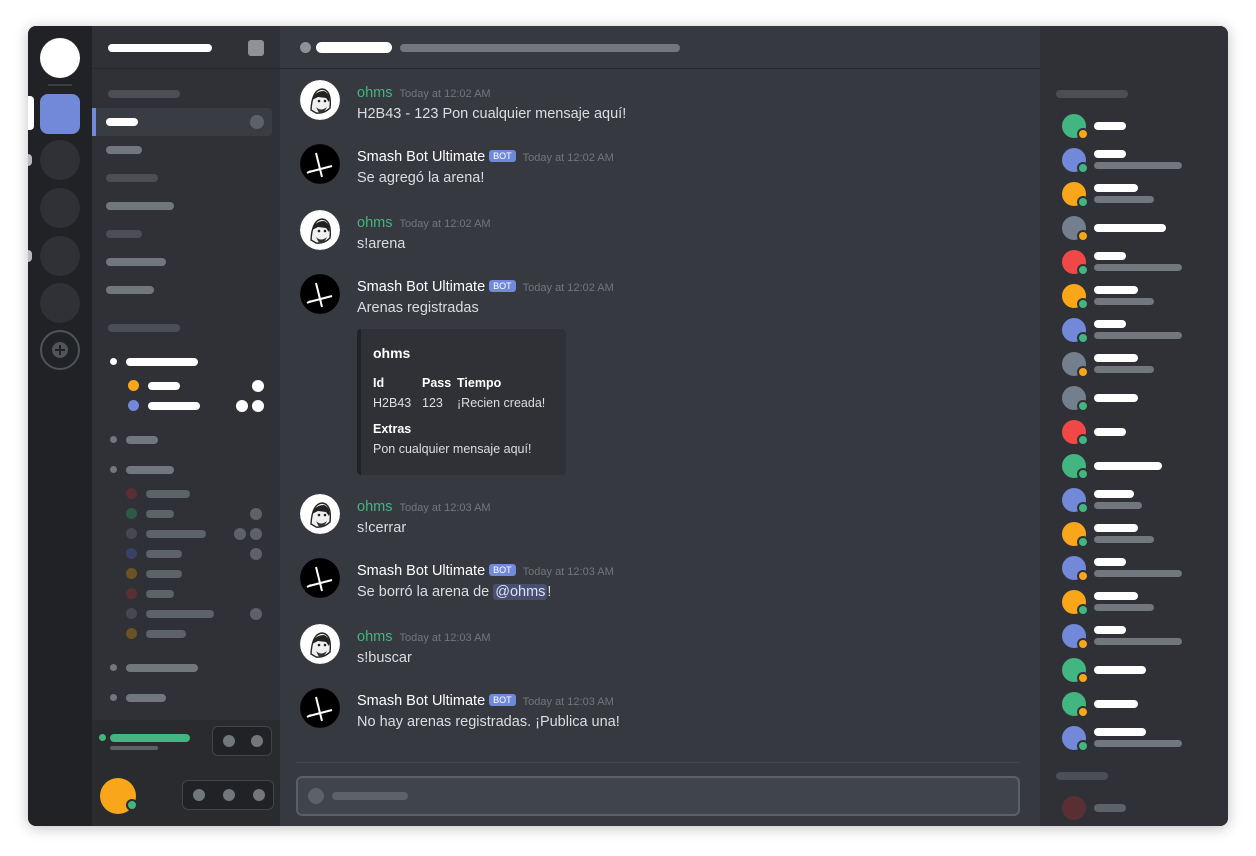  Describe the element at coordinates (60, 114) in the screenshot. I see `server-icon-active` at that location.